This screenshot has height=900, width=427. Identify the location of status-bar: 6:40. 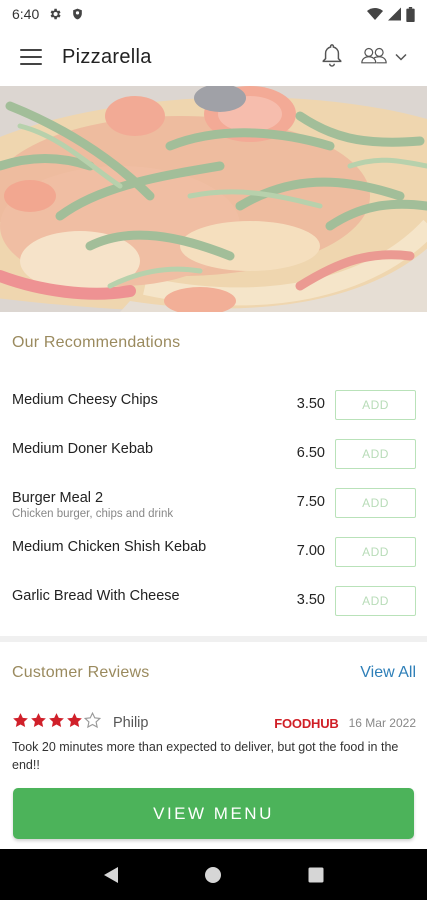
(213, 14).